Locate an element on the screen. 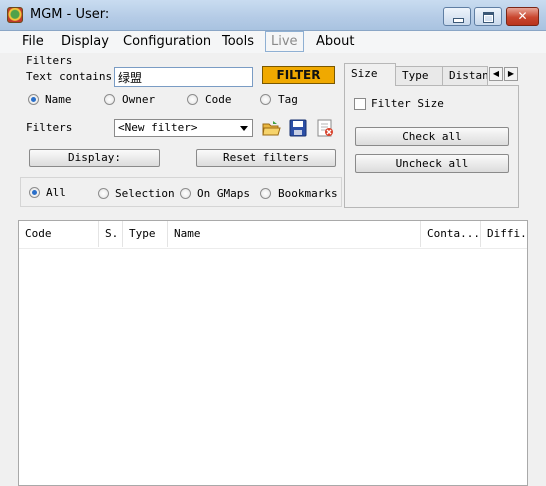 This screenshot has height=486, width=546. menu-tools: Tools is located at coordinates (238, 41).